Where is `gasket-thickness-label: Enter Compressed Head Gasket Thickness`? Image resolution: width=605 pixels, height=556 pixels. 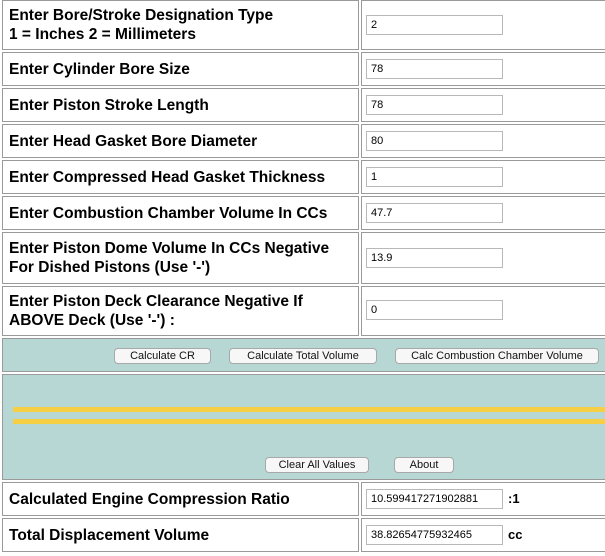
gasket-thickness-label: Enter Compressed Head Gasket Thickness is located at coordinates (180, 177).